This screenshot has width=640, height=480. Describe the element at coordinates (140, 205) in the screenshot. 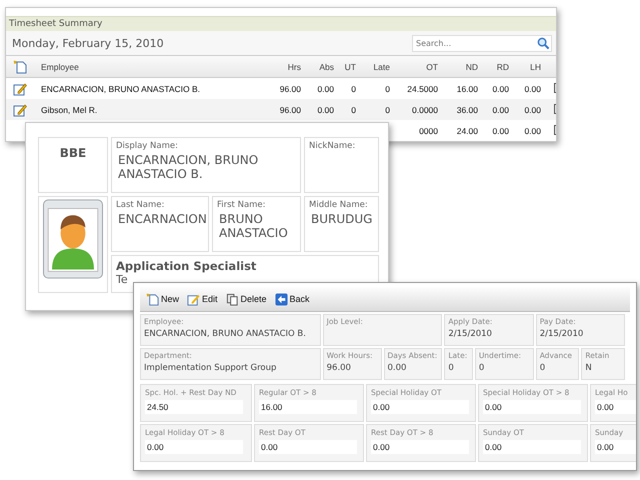

I see `field-label: Last Name:` at that location.